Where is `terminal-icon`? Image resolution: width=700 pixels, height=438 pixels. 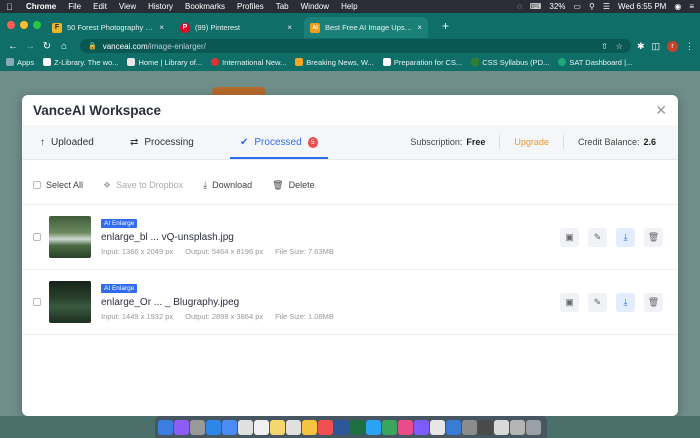
terminal-icon is located at coordinates (485, 427).